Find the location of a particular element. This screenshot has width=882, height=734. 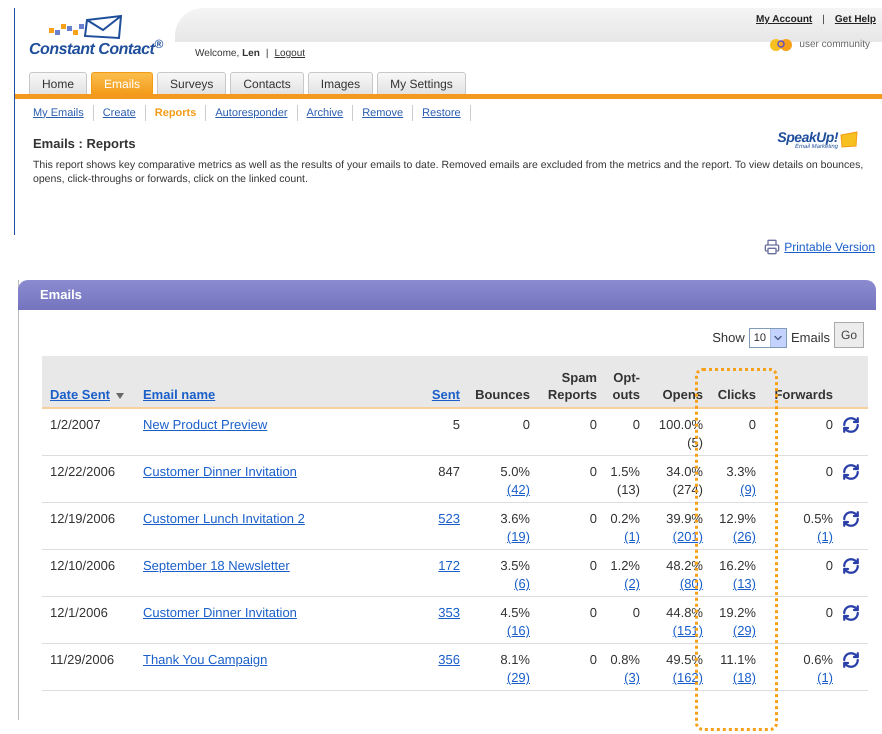

recipient-count-link: 172 is located at coordinates (449, 566).